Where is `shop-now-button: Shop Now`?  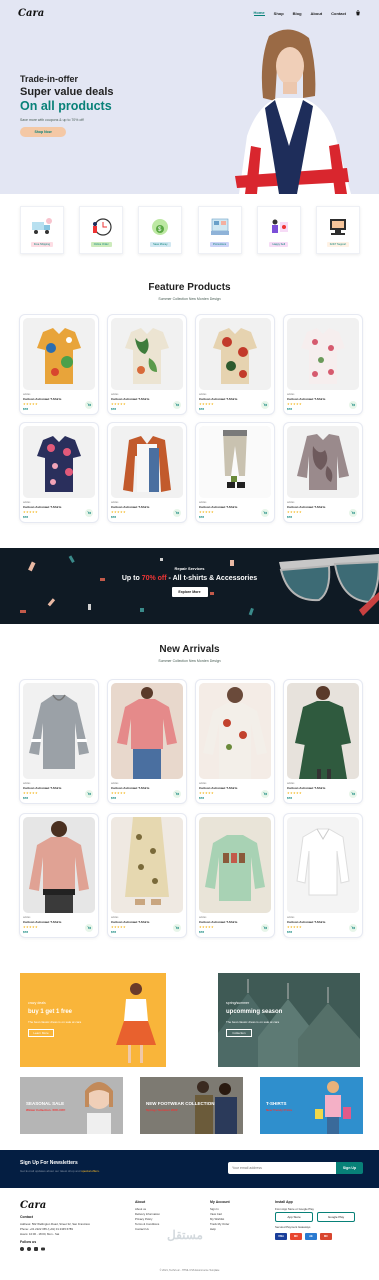
shop-now-button: Shop Now is located at coordinates (43, 132).